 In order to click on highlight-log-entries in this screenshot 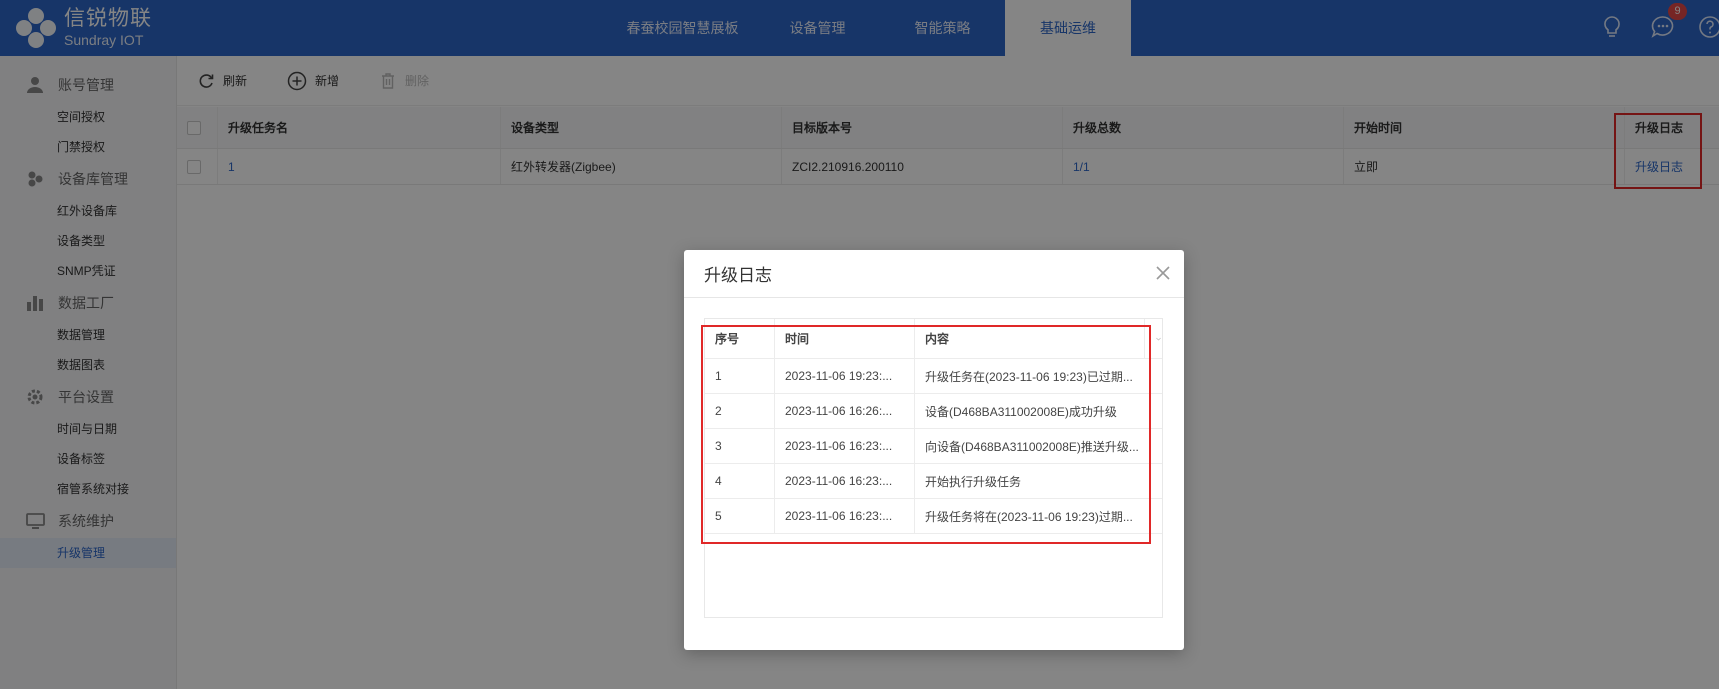, I will do `click(926, 434)`.